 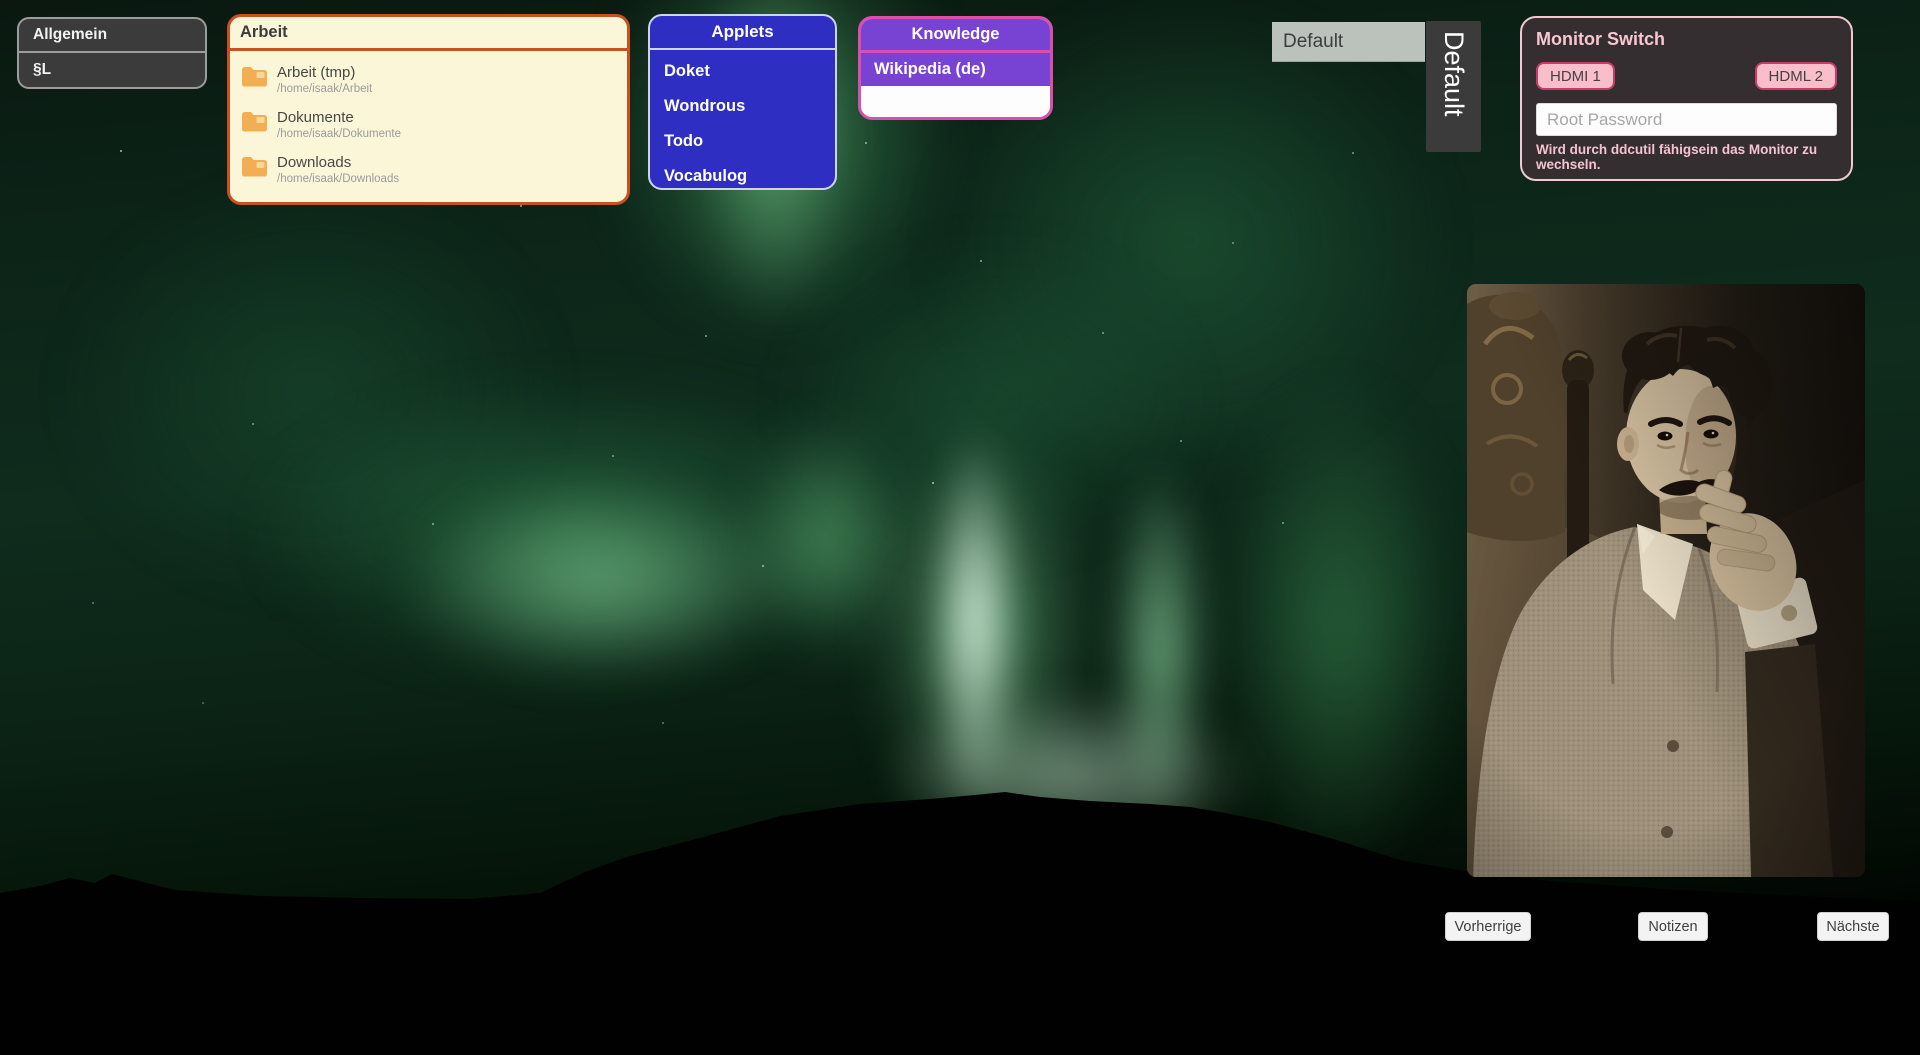 What do you see at coordinates (316, 72) in the screenshot?
I see `folder-name: Arbeit (tmp)` at bounding box center [316, 72].